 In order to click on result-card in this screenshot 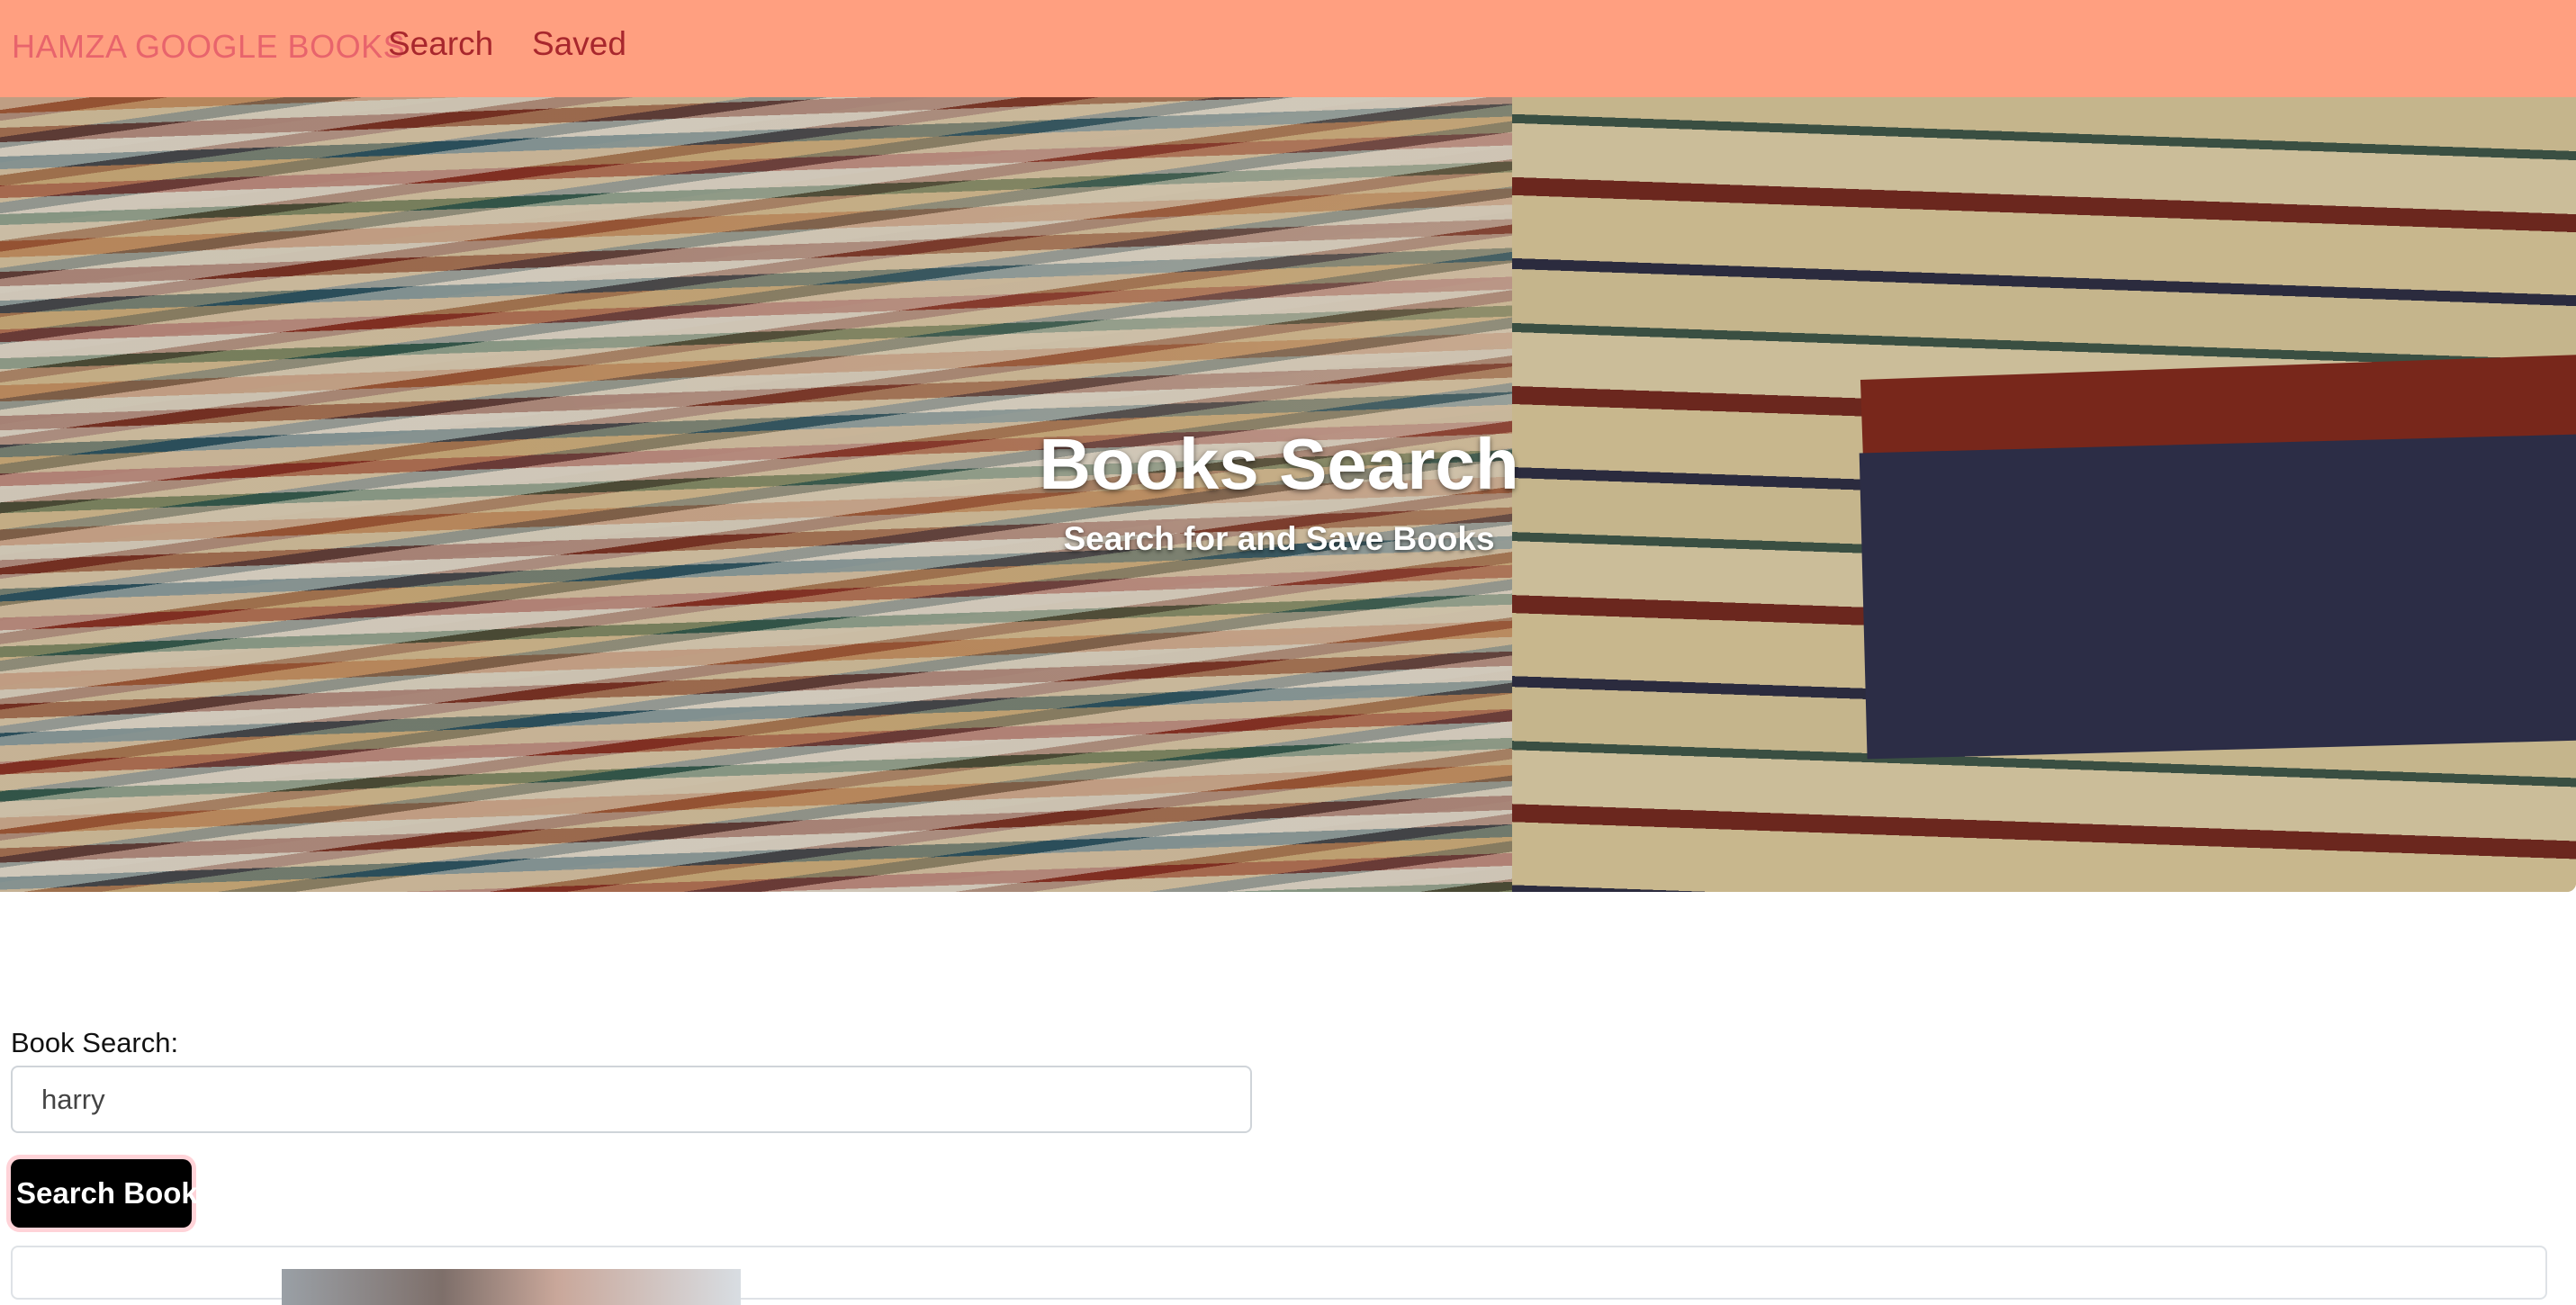, I will do `click(1279, 1275)`.